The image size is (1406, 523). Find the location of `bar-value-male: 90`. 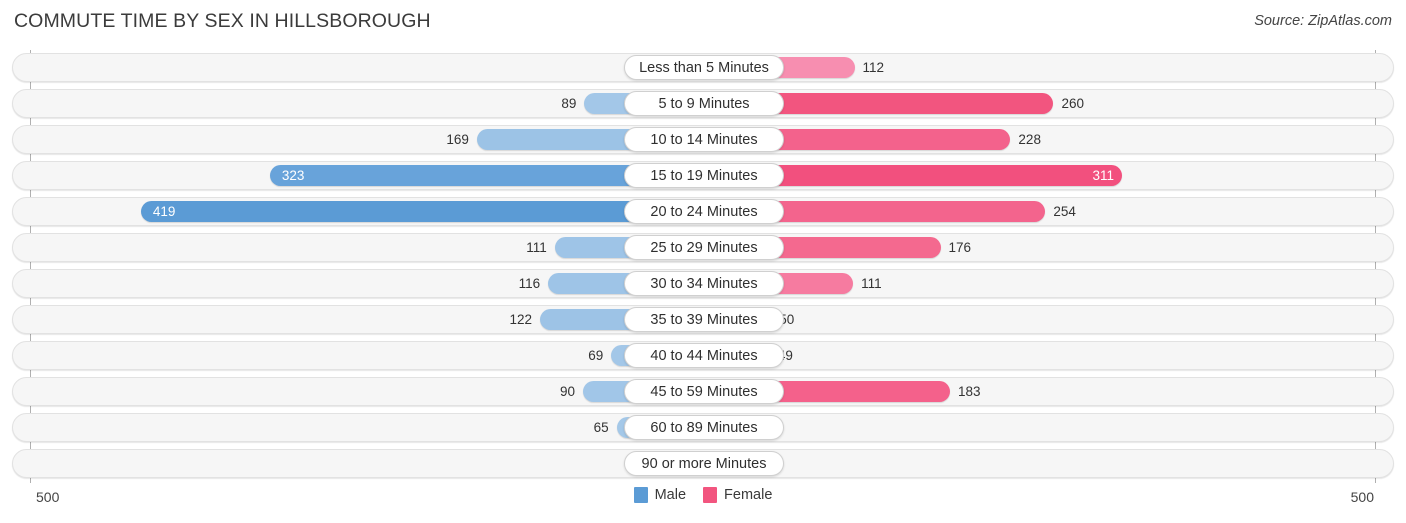

bar-value-male: 90 is located at coordinates (568, 391).